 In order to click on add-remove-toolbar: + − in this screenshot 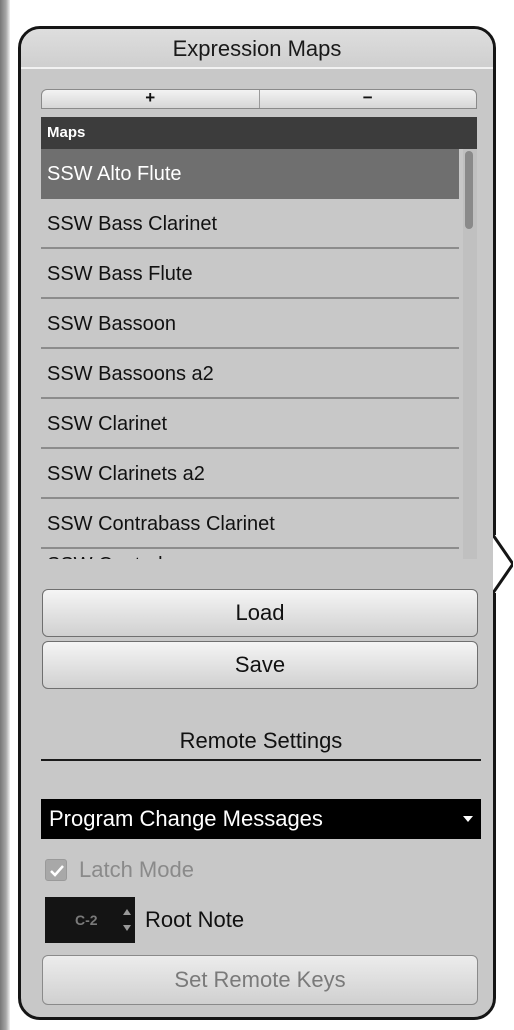, I will do `click(259, 99)`.